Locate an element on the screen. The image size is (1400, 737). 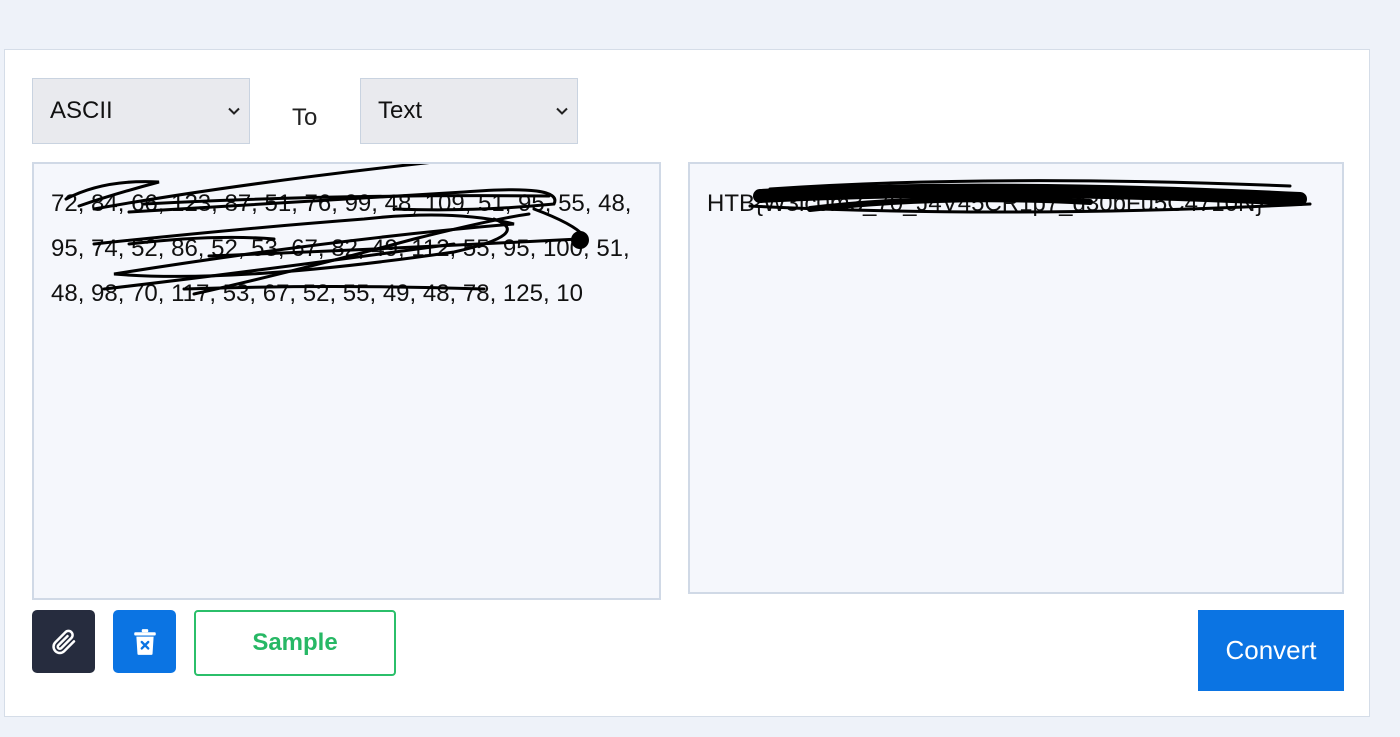
clear-button is located at coordinates (144, 641).